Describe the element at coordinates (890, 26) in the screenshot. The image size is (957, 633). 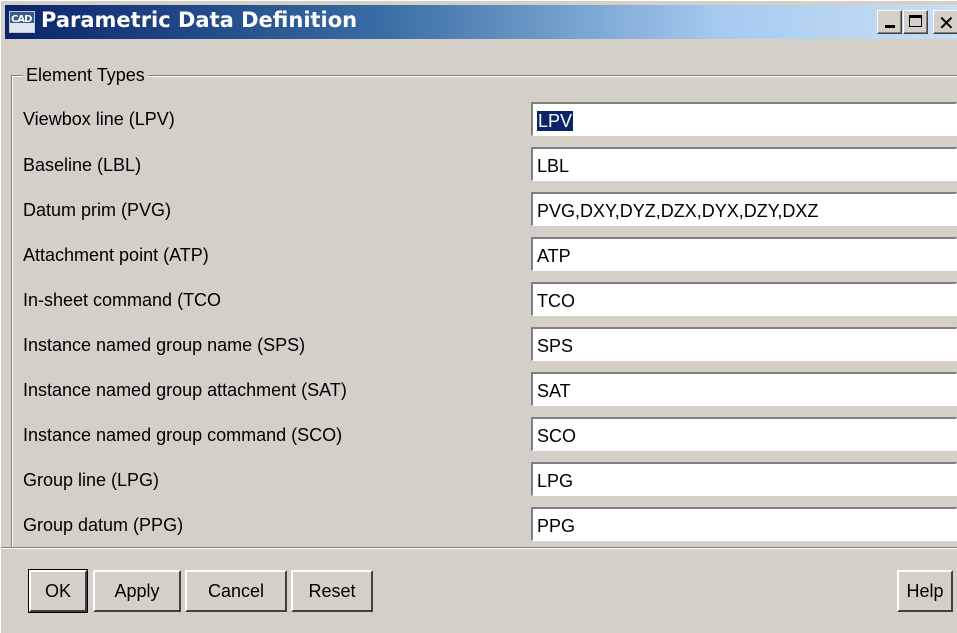
I see `minimize-icon` at that location.